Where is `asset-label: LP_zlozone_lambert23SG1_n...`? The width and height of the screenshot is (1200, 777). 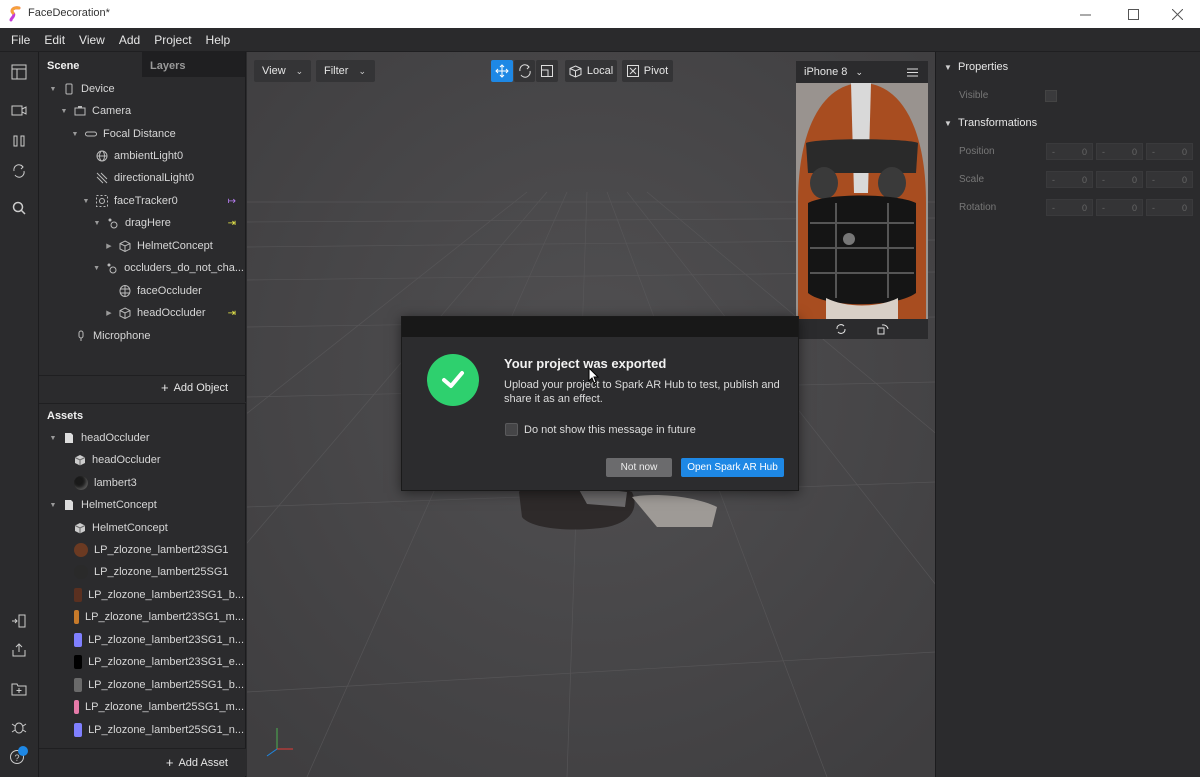
asset-label: LP_zlozone_lambert23SG1_n... is located at coordinates (166, 640).